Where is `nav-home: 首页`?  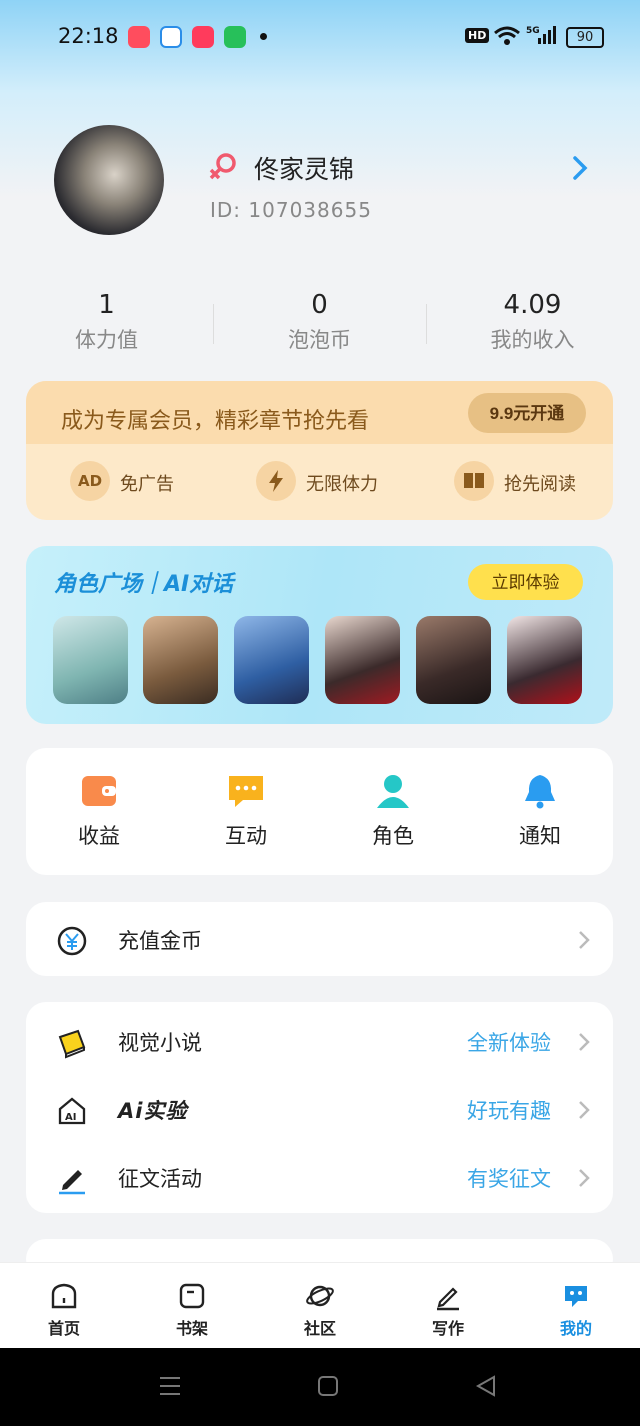 nav-home: 首页 is located at coordinates (64, 1310).